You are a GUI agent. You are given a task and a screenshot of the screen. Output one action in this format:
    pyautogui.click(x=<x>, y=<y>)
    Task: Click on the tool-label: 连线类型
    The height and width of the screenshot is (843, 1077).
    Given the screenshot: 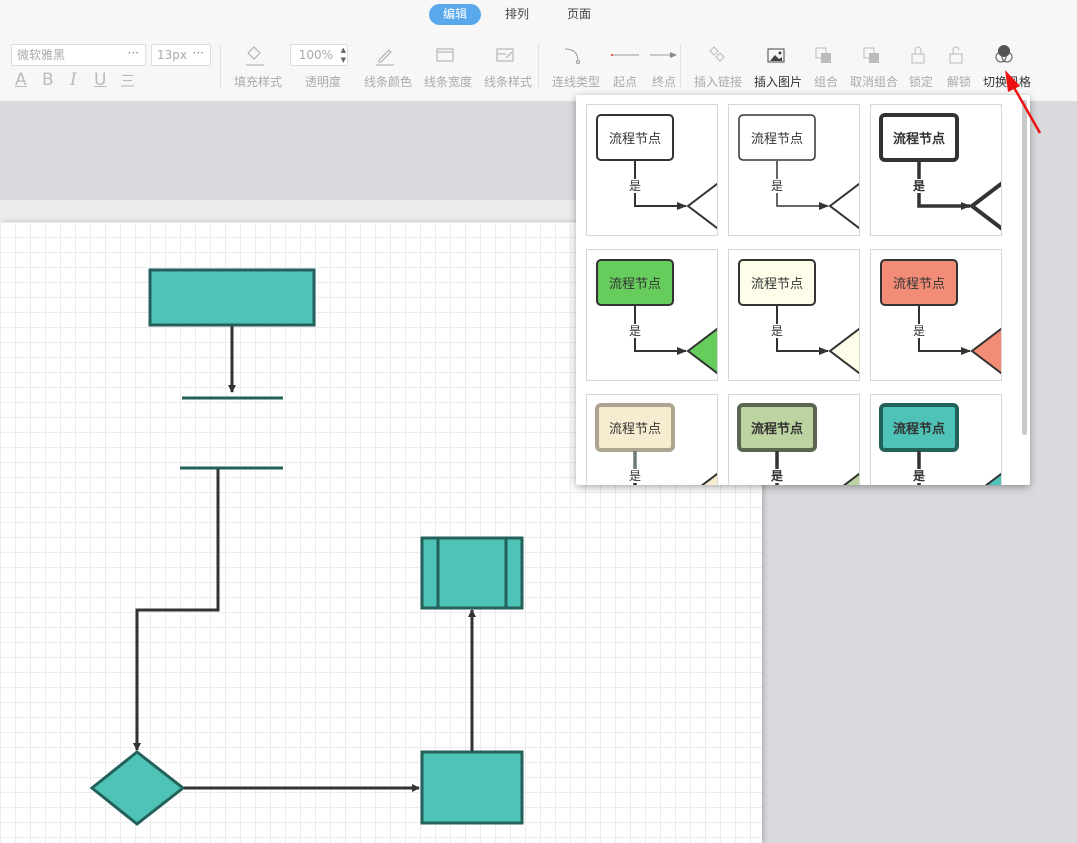 What is the action you would take?
    pyautogui.click(x=575, y=82)
    